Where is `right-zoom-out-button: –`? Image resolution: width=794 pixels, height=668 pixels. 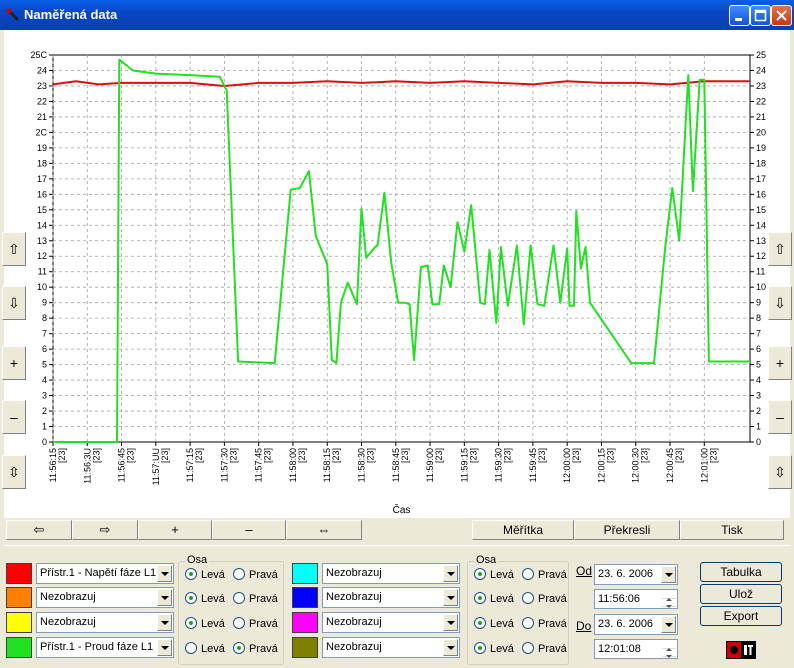 right-zoom-out-button: – is located at coordinates (780, 417).